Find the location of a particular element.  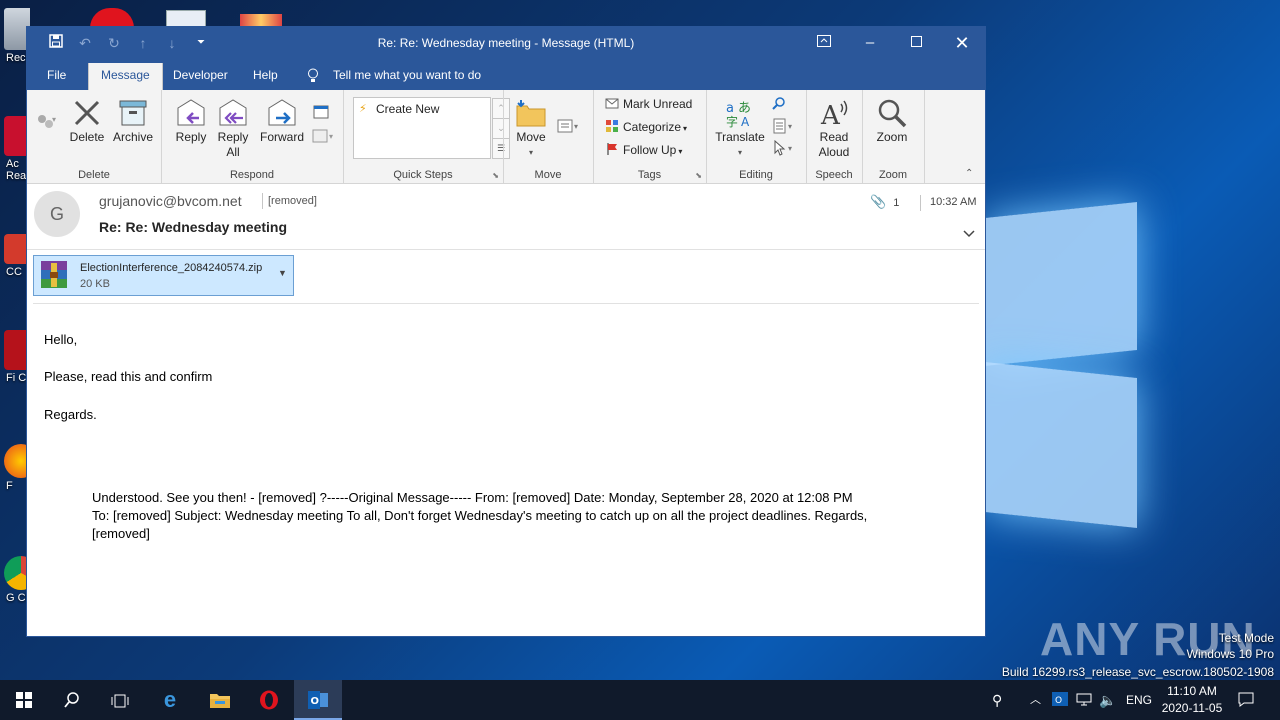

select-icon: ▾ is located at coordinates (785, 149).